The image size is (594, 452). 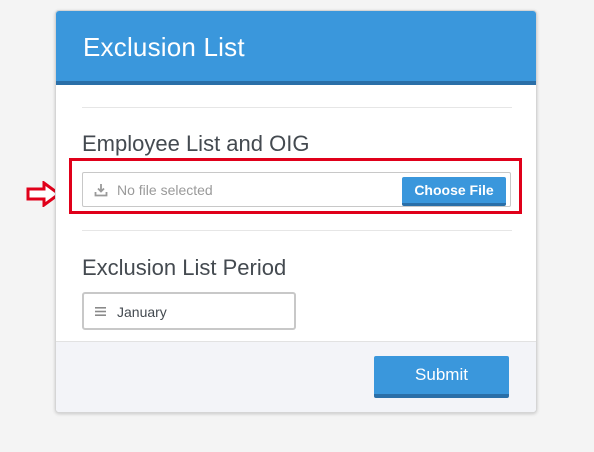 What do you see at coordinates (100, 311) in the screenshot?
I see `menu-lines-icon` at bounding box center [100, 311].